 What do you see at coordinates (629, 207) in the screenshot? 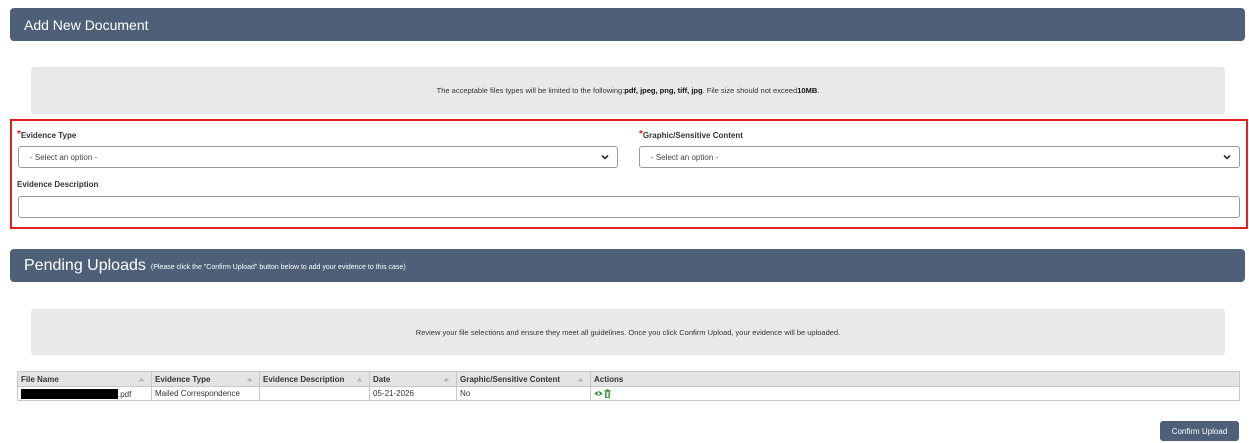
I see `evidence-description-input` at bounding box center [629, 207].